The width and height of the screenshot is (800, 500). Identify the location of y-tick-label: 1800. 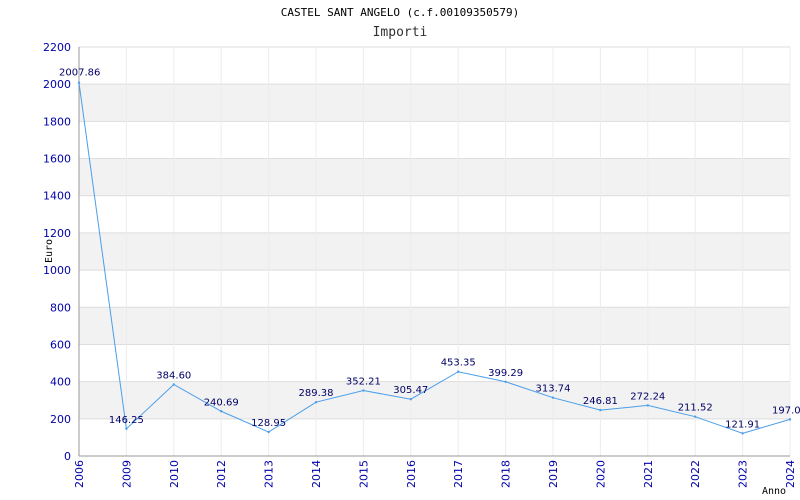
(57, 121).